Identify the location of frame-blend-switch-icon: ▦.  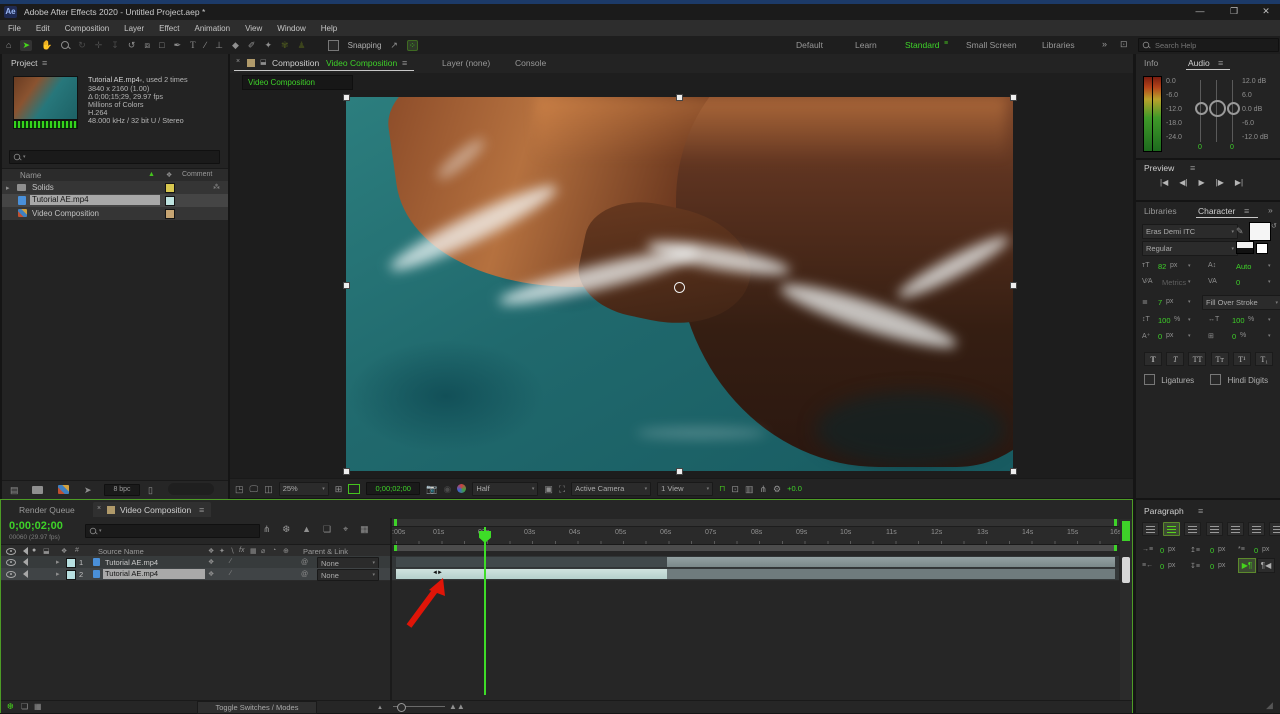
(253, 551).